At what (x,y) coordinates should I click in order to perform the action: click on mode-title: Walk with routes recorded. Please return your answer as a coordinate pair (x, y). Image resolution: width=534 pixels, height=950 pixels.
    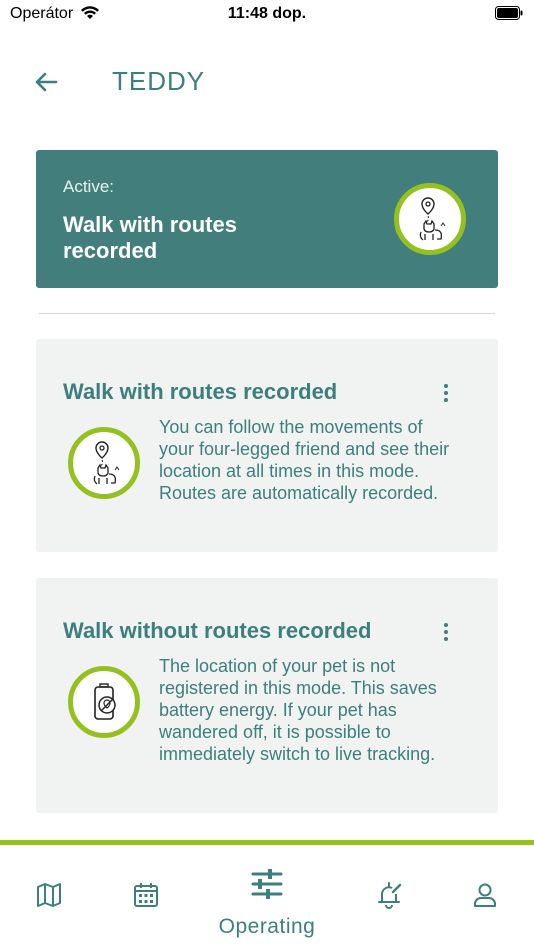
    Looking at the image, I should click on (200, 391).